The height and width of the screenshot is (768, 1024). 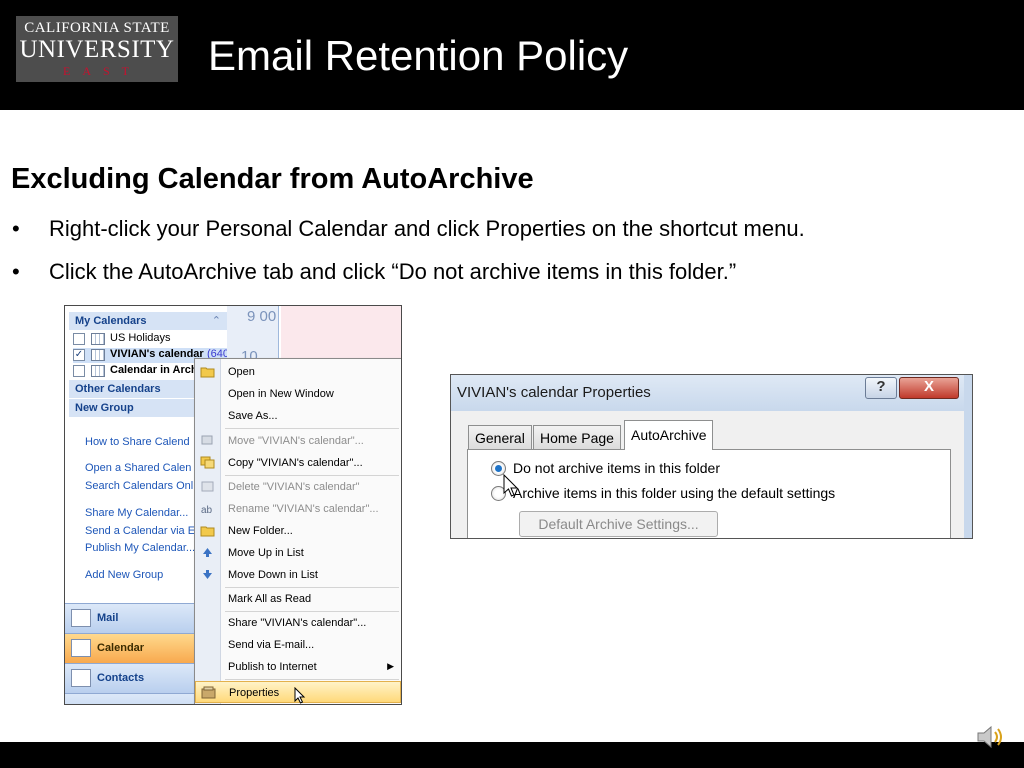 What do you see at coordinates (207, 552) in the screenshot?
I see `arrow-up-icon` at bounding box center [207, 552].